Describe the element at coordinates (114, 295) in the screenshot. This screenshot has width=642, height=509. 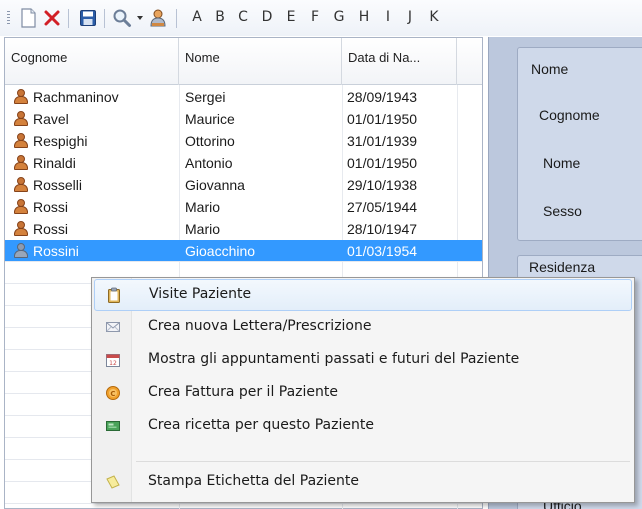
I see `clipboard-icon` at that location.